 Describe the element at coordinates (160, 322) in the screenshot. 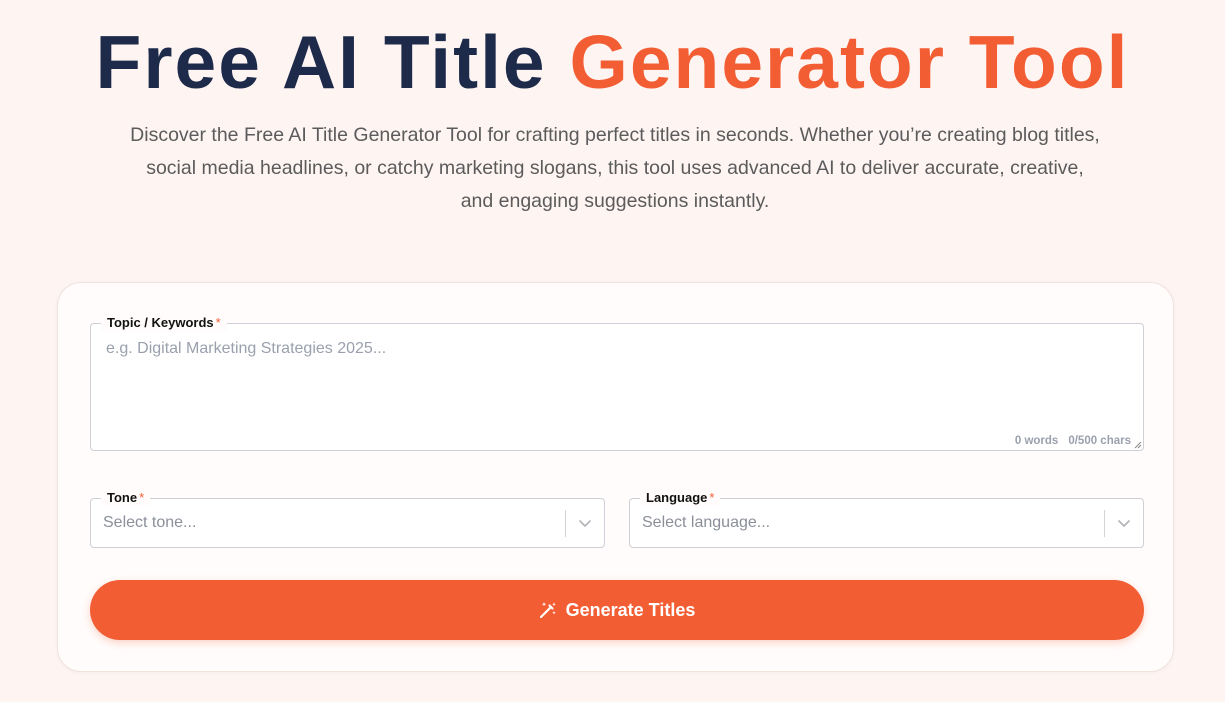

I see `topic-label-text: Topic / Keywords` at that location.